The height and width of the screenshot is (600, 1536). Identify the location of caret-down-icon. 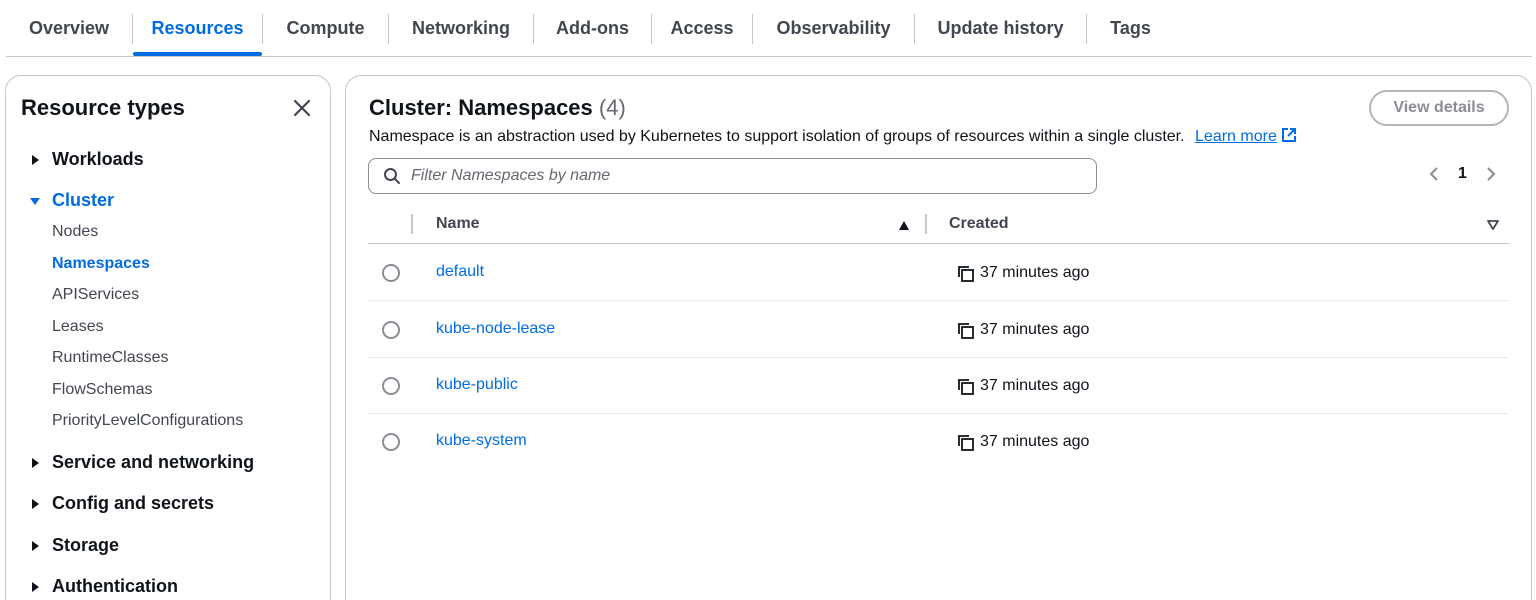
(35, 201).